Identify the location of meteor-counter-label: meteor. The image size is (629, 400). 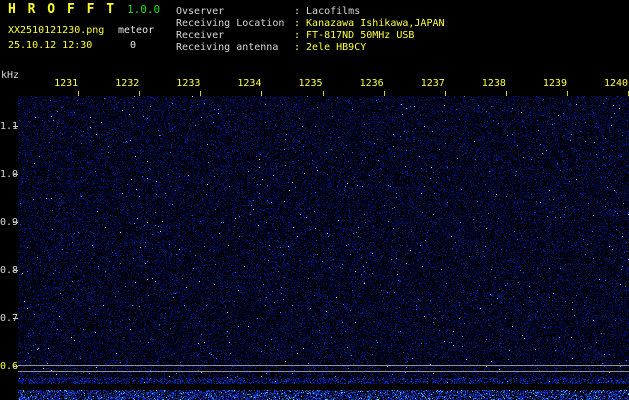
(136, 30).